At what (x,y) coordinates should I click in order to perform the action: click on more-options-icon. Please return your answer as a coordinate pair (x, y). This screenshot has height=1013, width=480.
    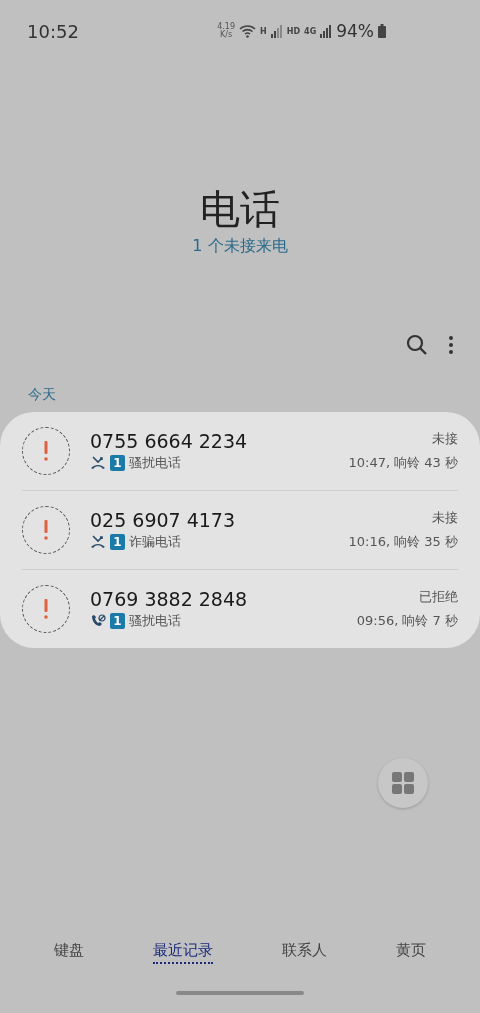
    Looking at the image, I should click on (451, 345).